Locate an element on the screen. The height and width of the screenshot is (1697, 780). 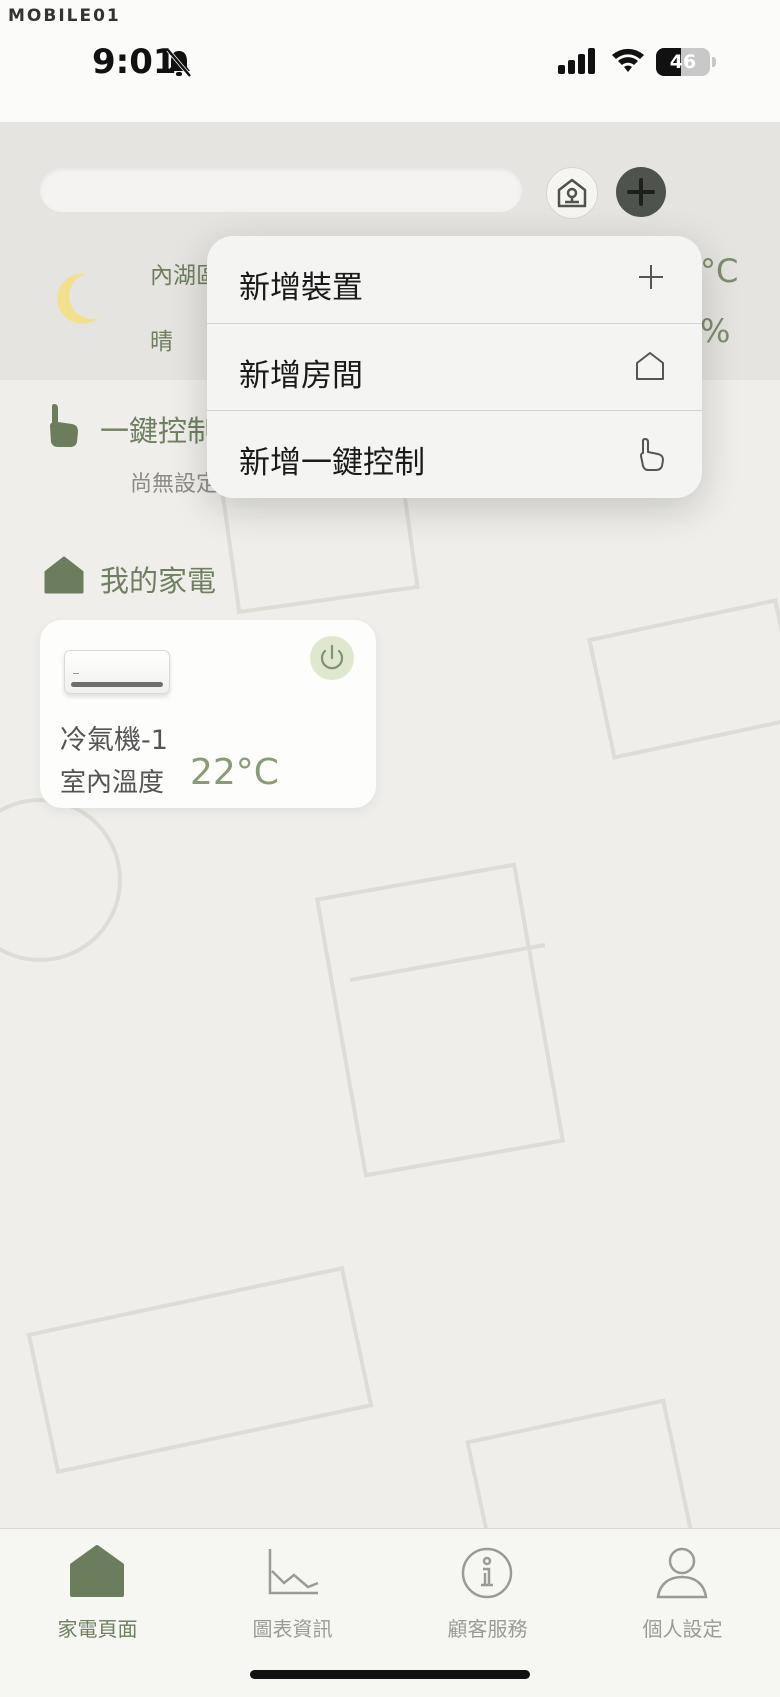
hand-pointer-icon is located at coordinates (652, 454).